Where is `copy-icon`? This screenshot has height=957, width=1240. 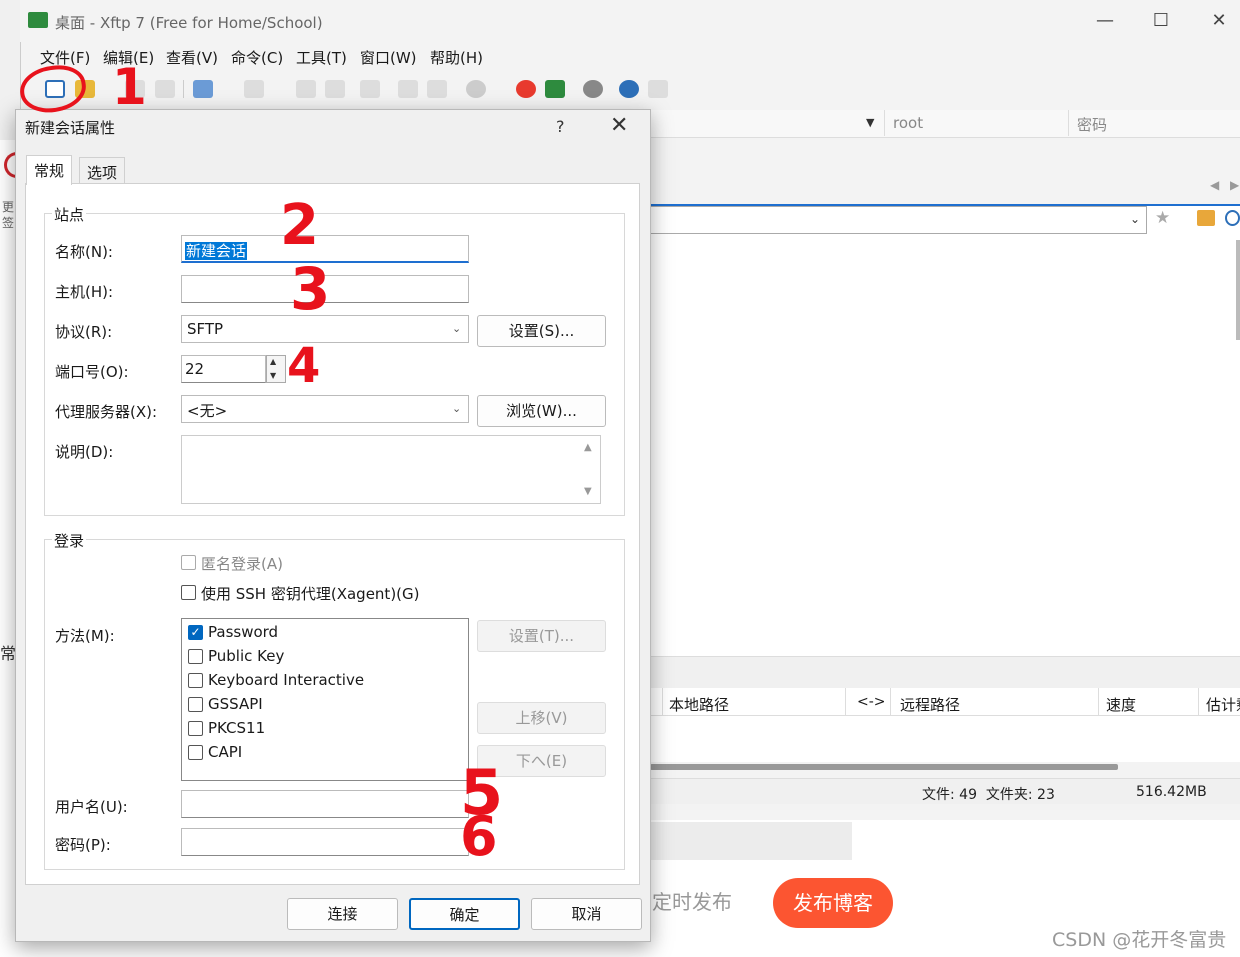
copy-icon is located at coordinates (408, 89).